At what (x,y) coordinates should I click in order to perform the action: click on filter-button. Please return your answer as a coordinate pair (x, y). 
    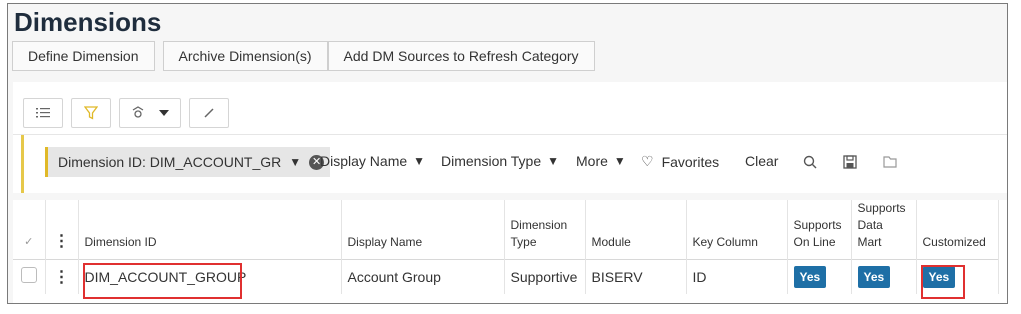
    Looking at the image, I should click on (91, 113).